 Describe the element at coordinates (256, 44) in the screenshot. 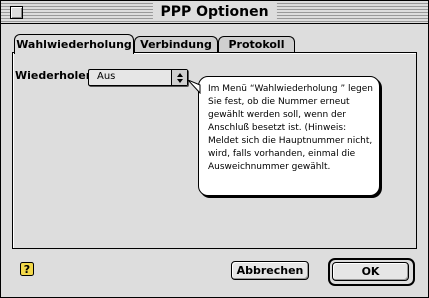

I see `tab-protokoll: Protokoll` at that location.